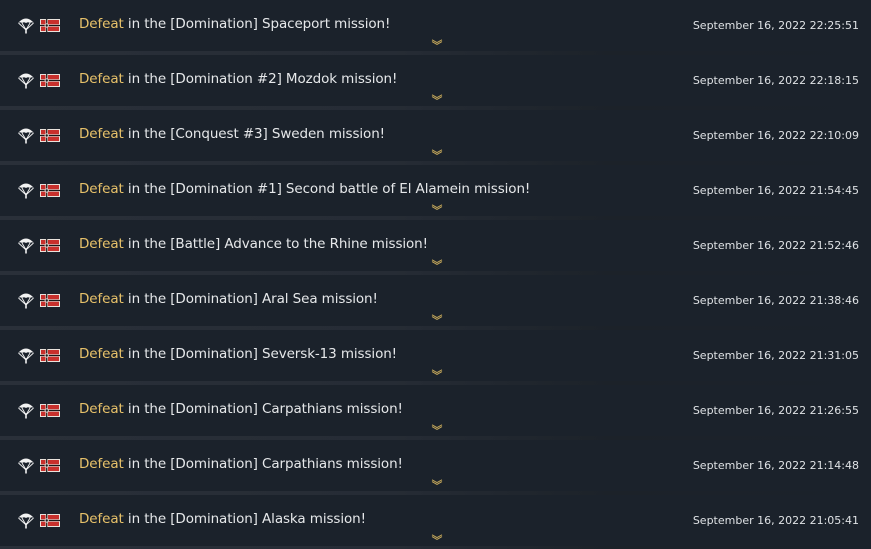 This screenshot has width=871, height=549. Describe the element at coordinates (775, 135) in the screenshot. I see `entry-timestamp: September 16, 2022 22:10:09` at that location.